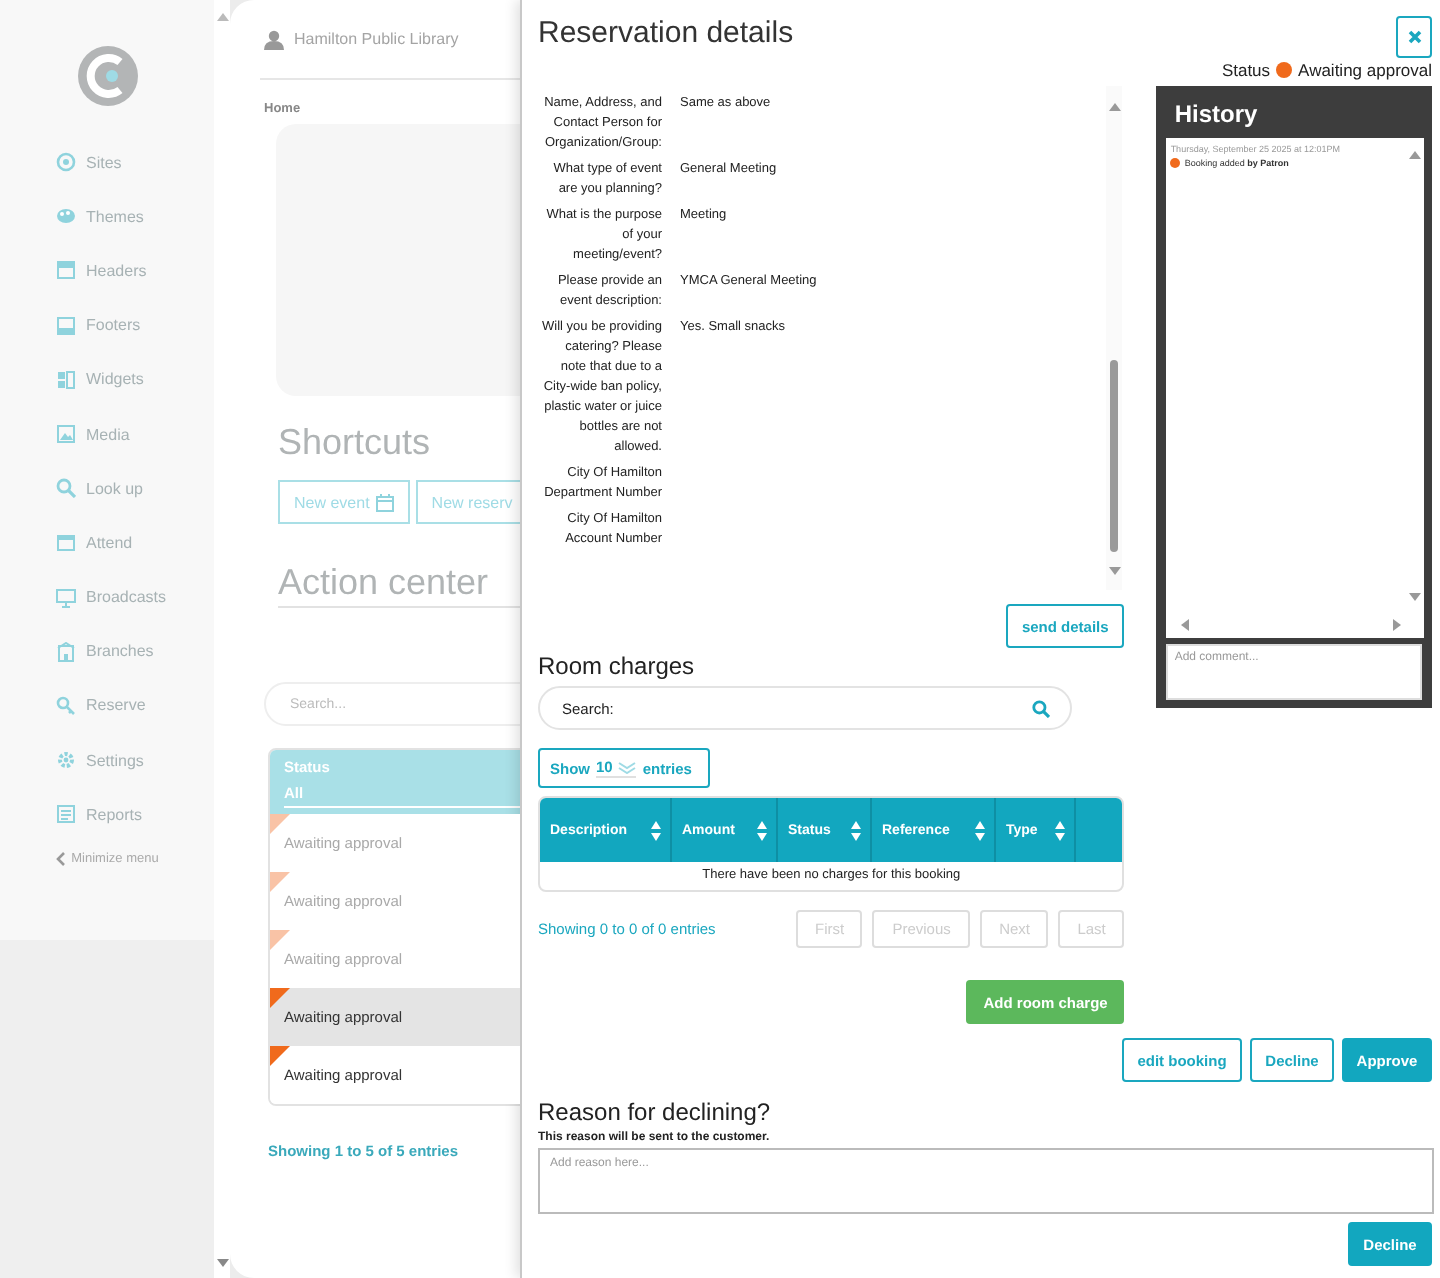 The width and height of the screenshot is (1440, 1278). Describe the element at coordinates (655, 1112) in the screenshot. I see `section-title: Reason for declining?` at that location.